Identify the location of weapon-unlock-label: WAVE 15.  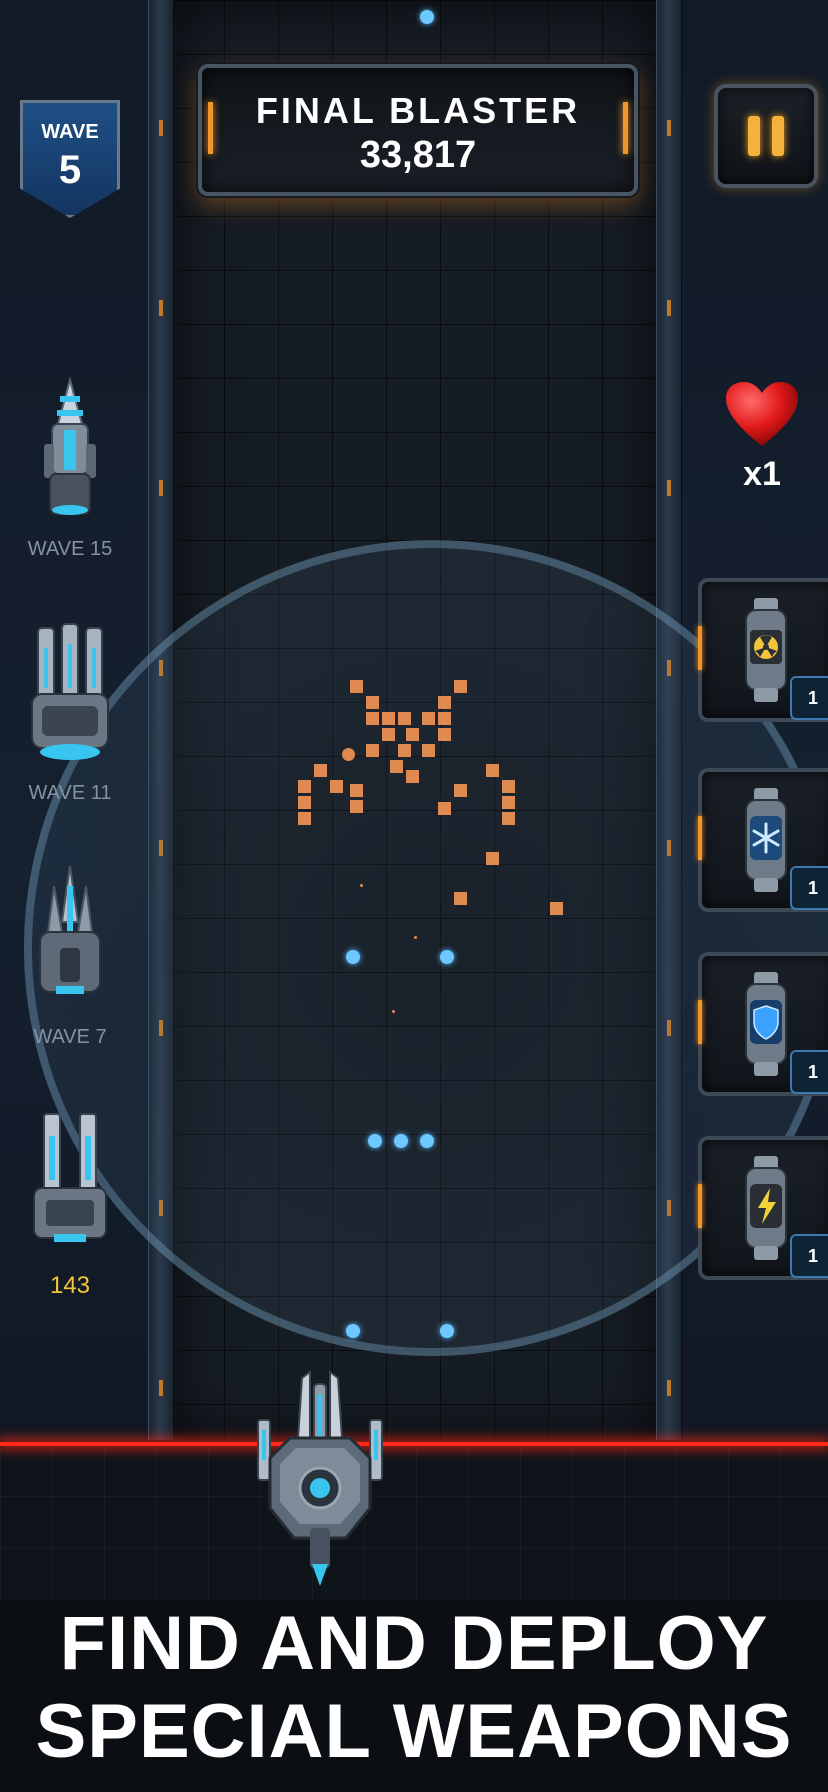
(70, 549).